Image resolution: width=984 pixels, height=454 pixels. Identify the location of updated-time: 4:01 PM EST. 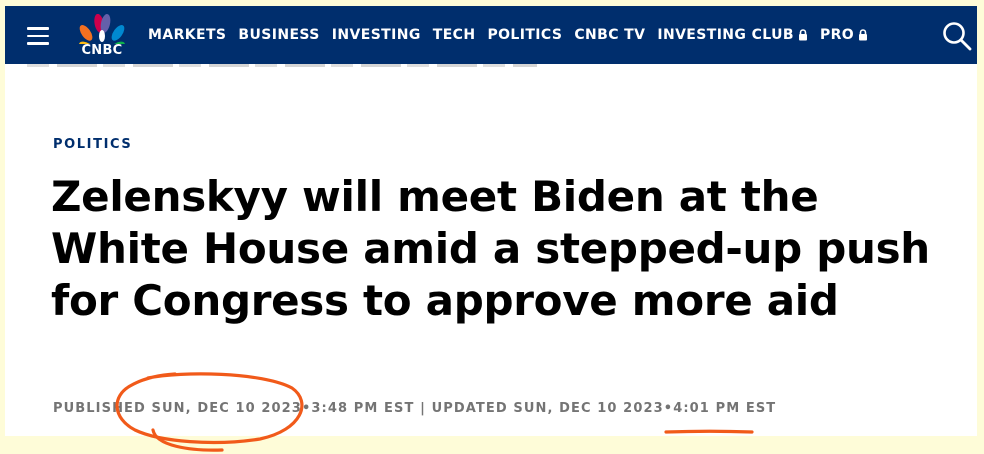
(725, 408).